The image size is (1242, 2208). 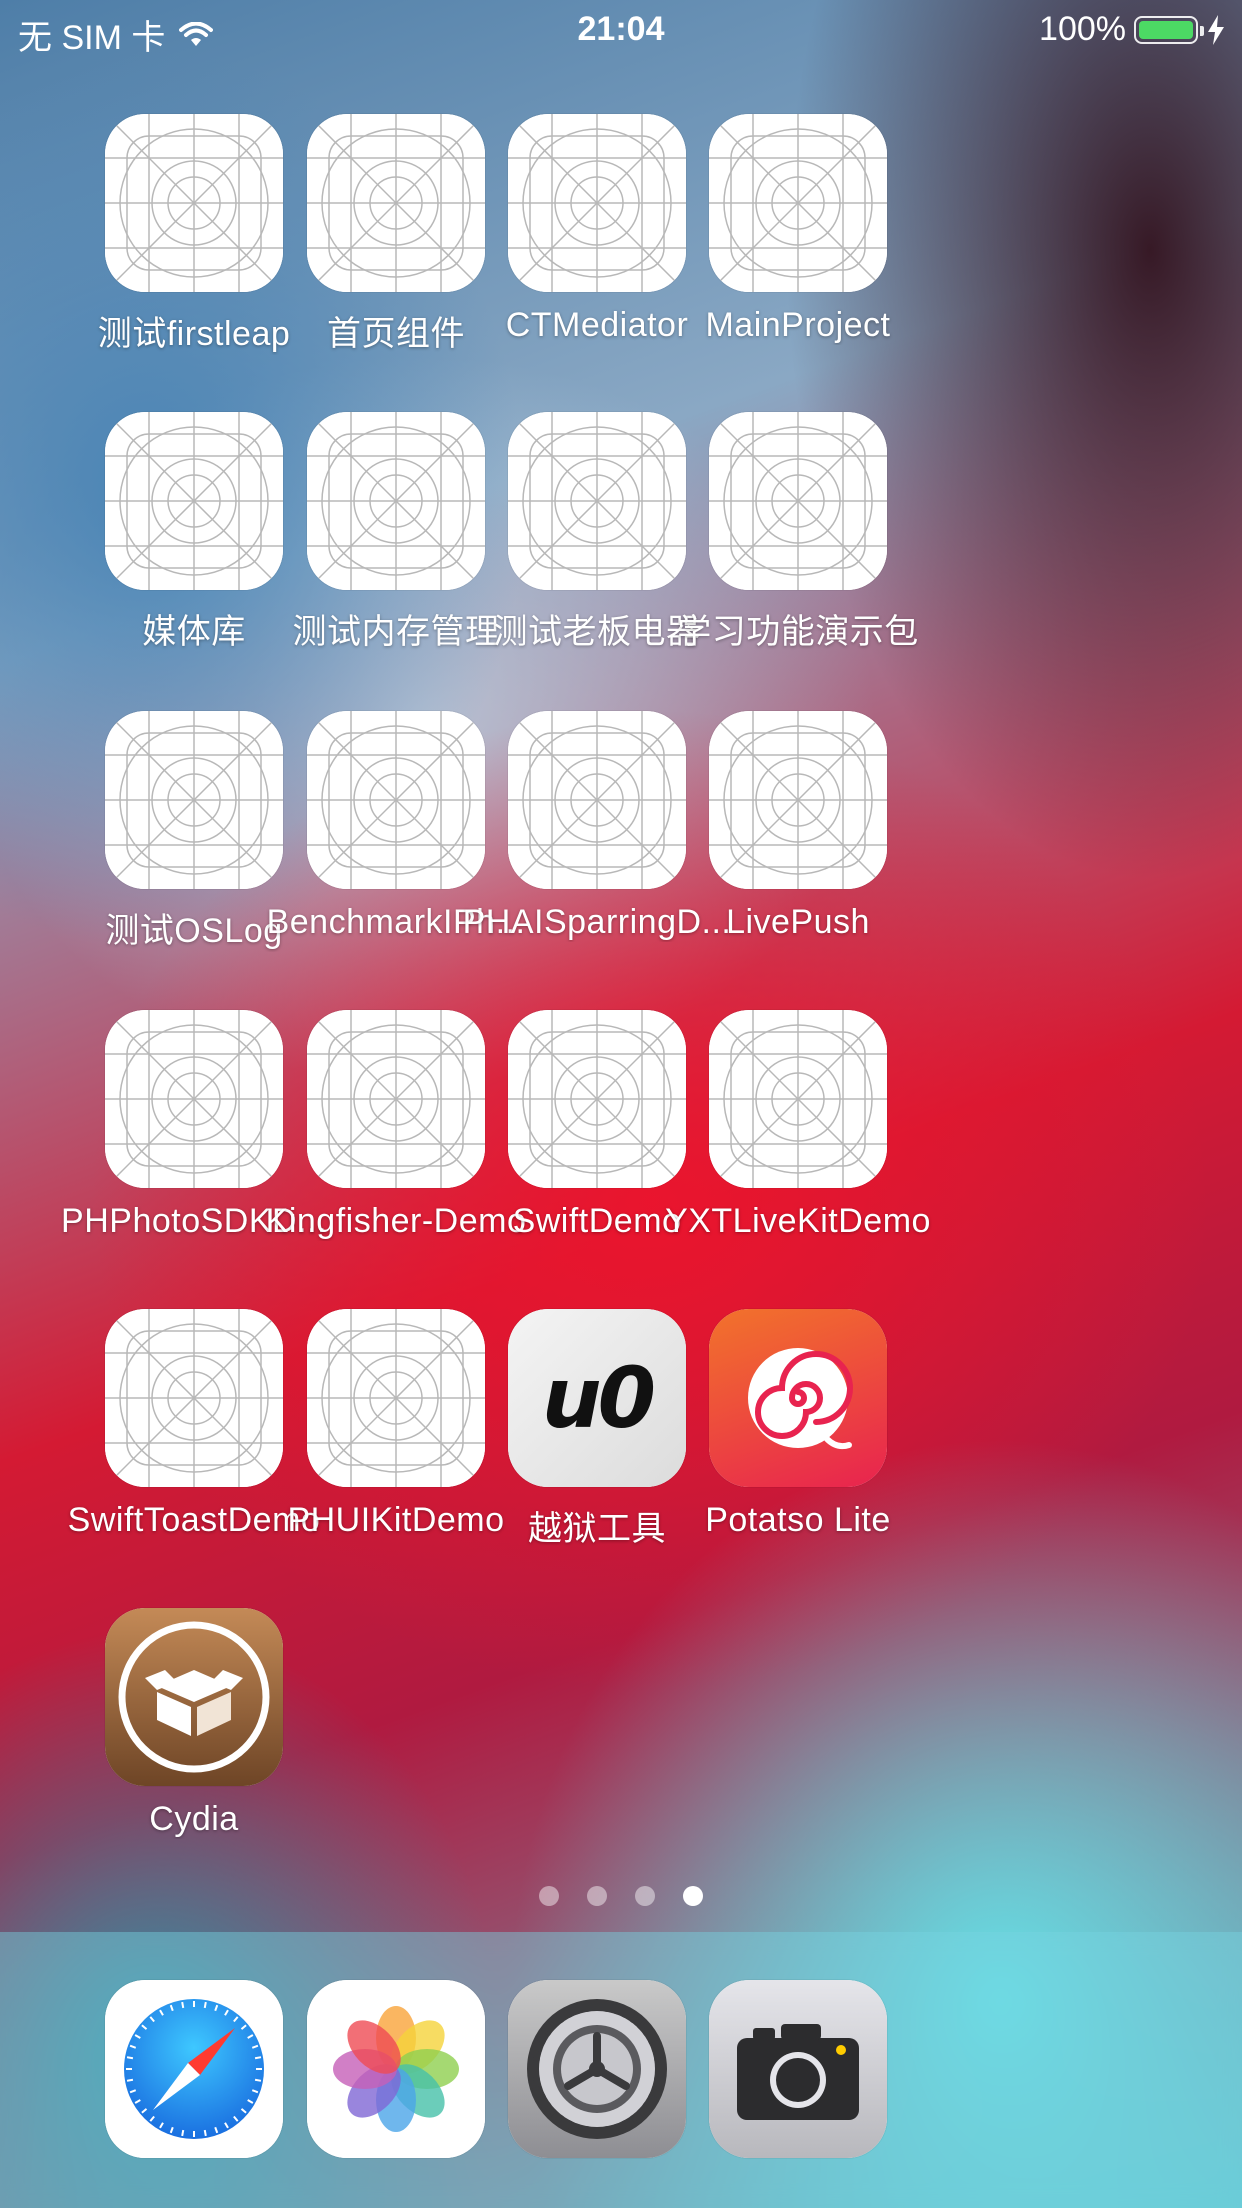 What do you see at coordinates (798, 632) in the screenshot?
I see `app-label: 学习功能演示包` at bounding box center [798, 632].